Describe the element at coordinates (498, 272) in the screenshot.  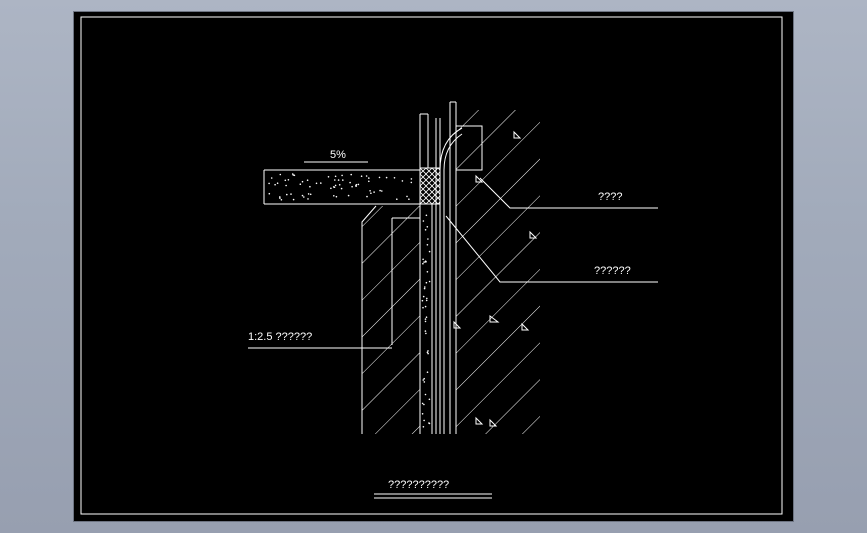
I see `right-wall` at that location.